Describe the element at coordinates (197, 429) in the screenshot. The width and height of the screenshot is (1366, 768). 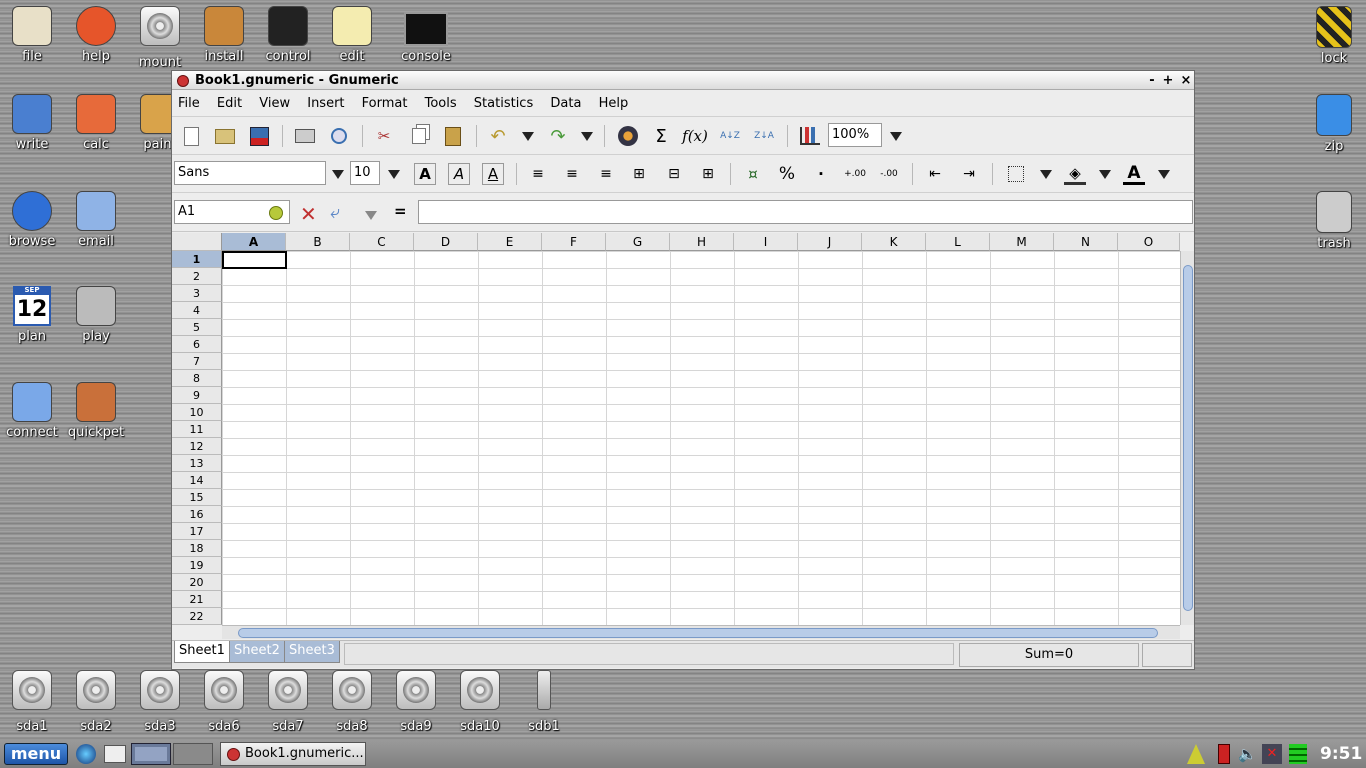
I see `row-header-11: 11` at that location.